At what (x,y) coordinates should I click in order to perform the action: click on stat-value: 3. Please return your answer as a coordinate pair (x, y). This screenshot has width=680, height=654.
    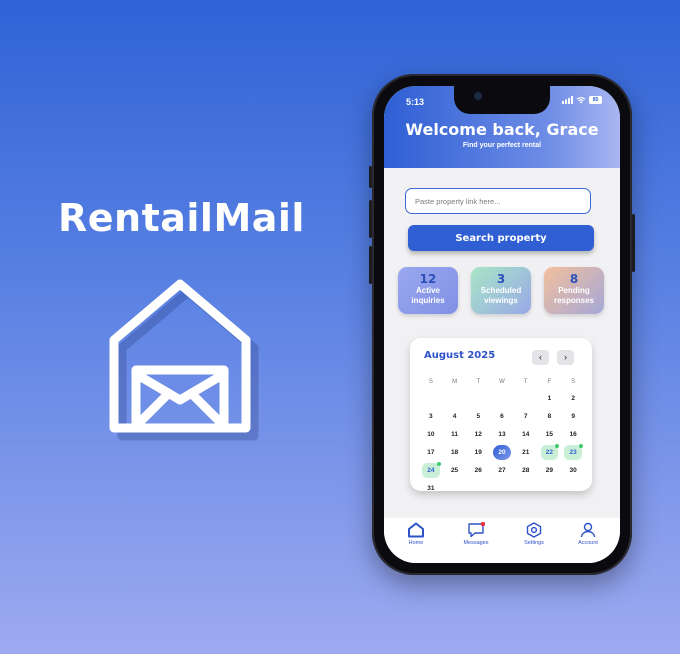
    Looking at the image, I should click on (501, 279).